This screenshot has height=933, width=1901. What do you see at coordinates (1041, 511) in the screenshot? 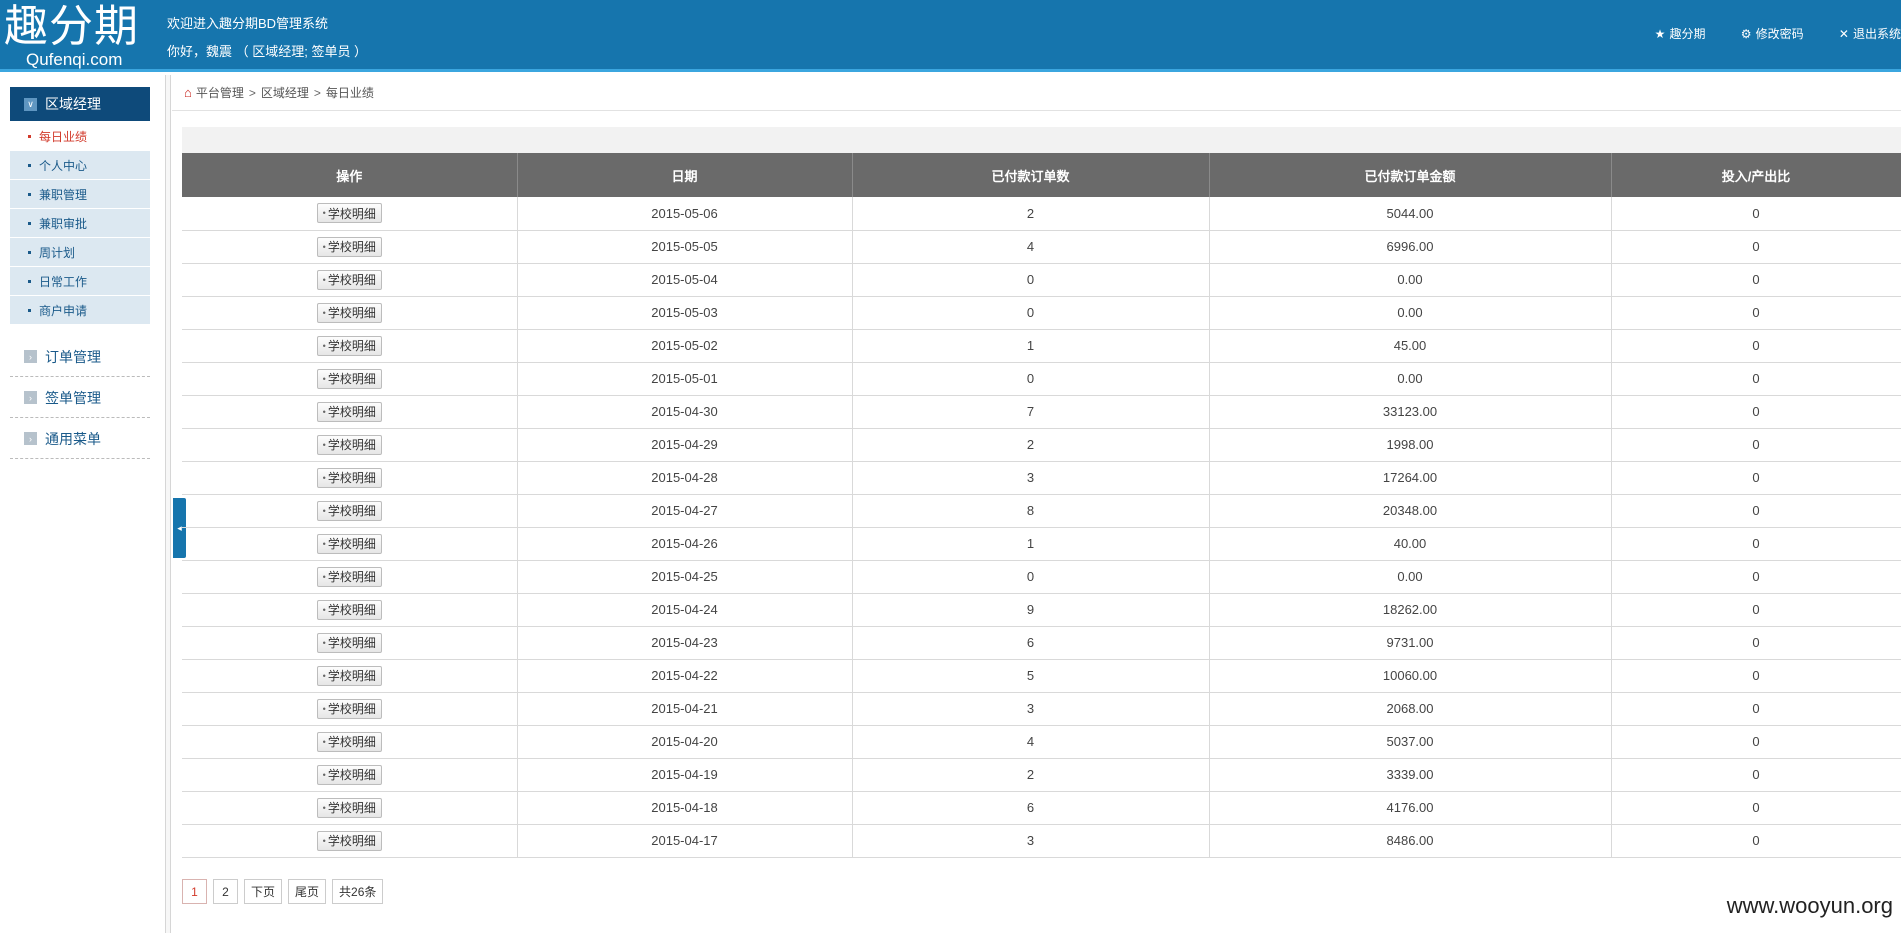
I see `table-row: • 学校明细 2015-04-27 8 20348.00 0` at bounding box center [1041, 511].